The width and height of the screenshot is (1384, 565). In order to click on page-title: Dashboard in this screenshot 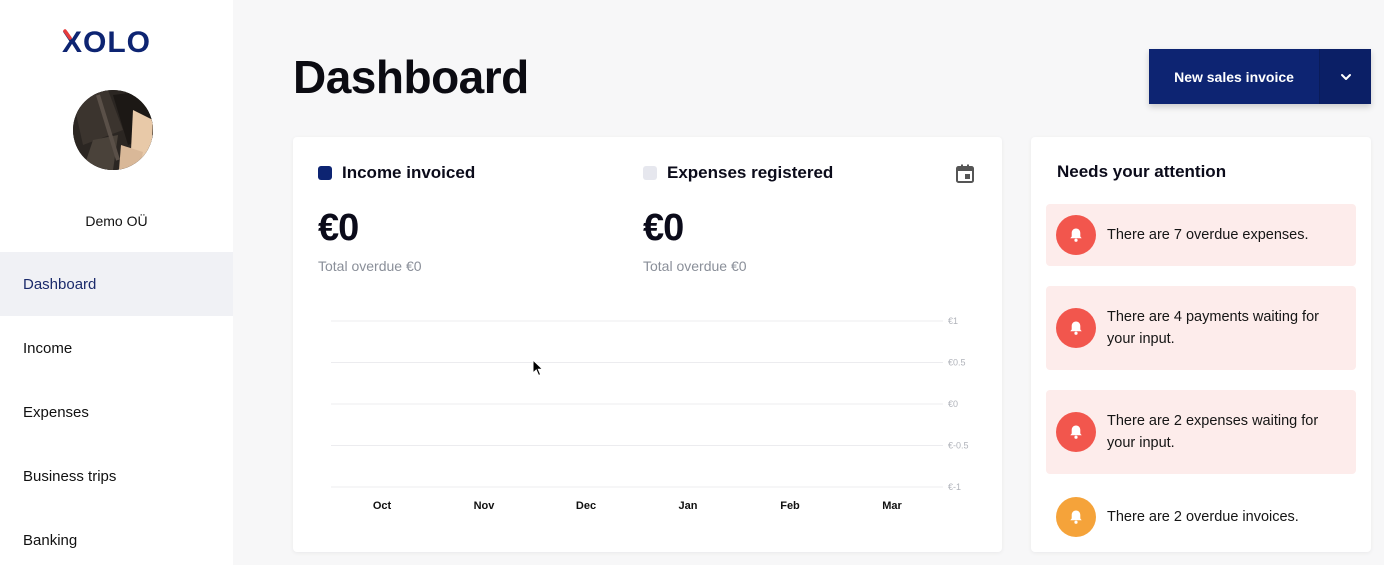, I will do `click(411, 77)`.